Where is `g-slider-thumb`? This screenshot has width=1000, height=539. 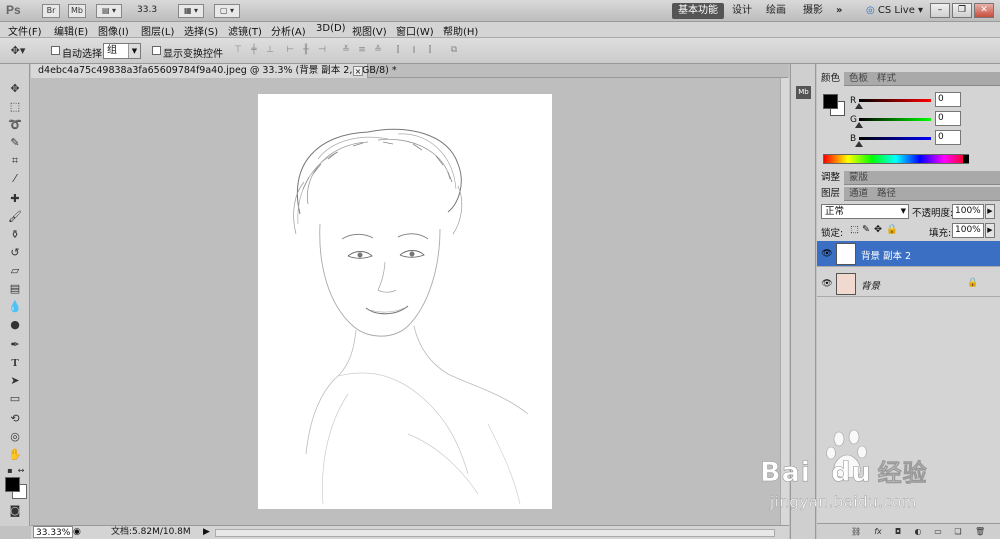 g-slider-thumb is located at coordinates (859, 125).